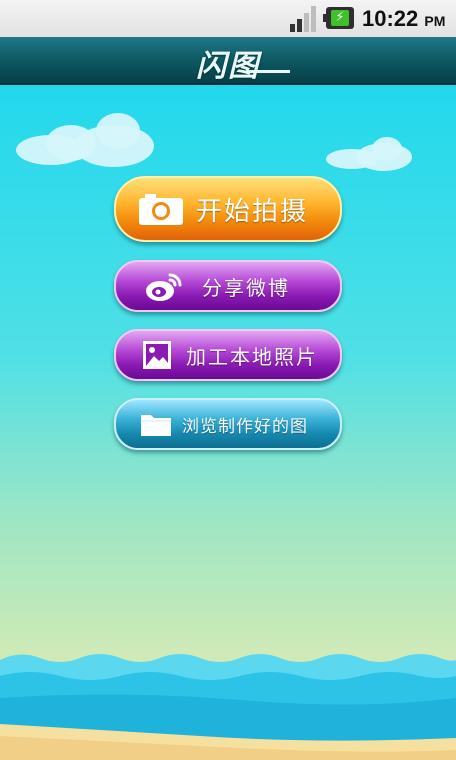 Image resolution: width=456 pixels, height=760 pixels. I want to click on status-bar: ⚡ 10:22 PM, so click(228, 18).